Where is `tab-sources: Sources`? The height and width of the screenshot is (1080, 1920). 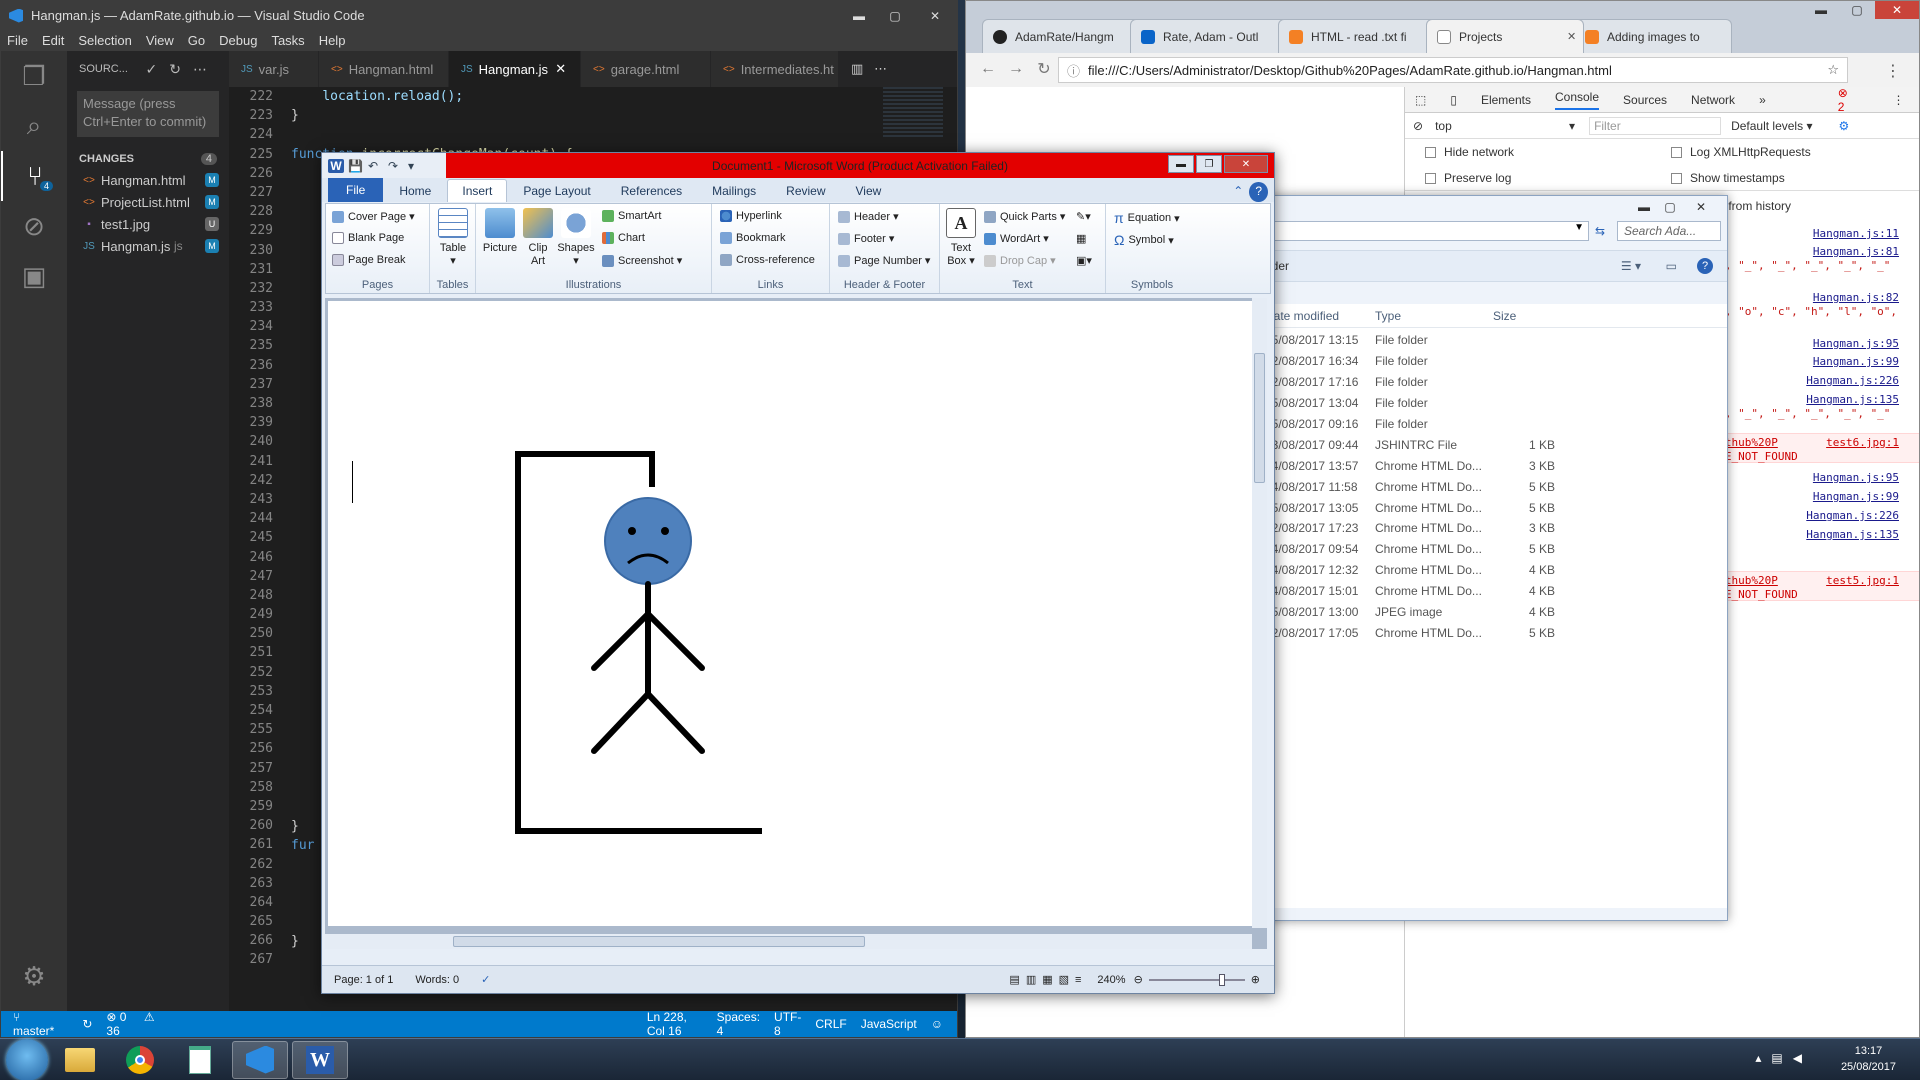
tab-sources: Sources is located at coordinates (1645, 100).